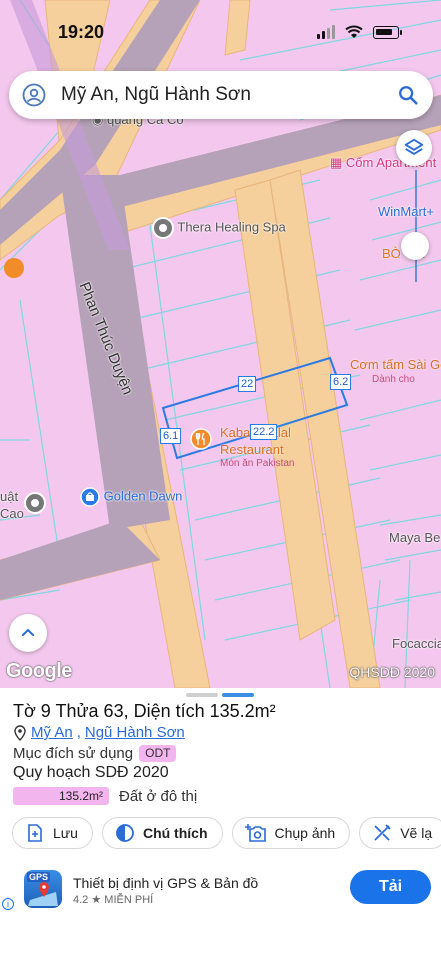 The width and height of the screenshot is (441, 959). I want to click on parcel-dimension-top: 22, so click(247, 384).